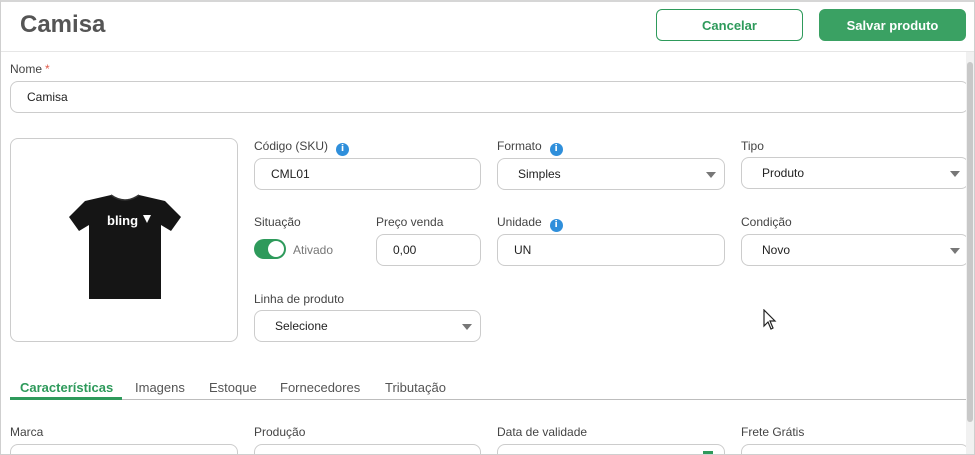 This screenshot has height=455, width=975. What do you see at coordinates (970, 242) in the screenshot?
I see `scrollbar-thumb` at bounding box center [970, 242].